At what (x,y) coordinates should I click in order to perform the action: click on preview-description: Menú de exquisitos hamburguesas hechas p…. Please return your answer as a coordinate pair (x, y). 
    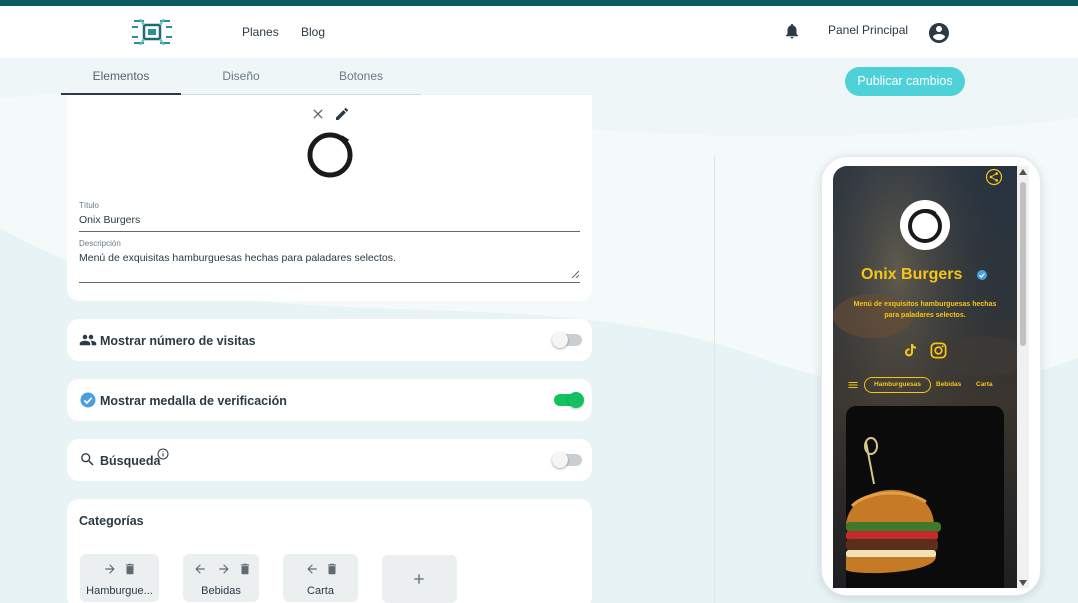
    Looking at the image, I should click on (925, 310).